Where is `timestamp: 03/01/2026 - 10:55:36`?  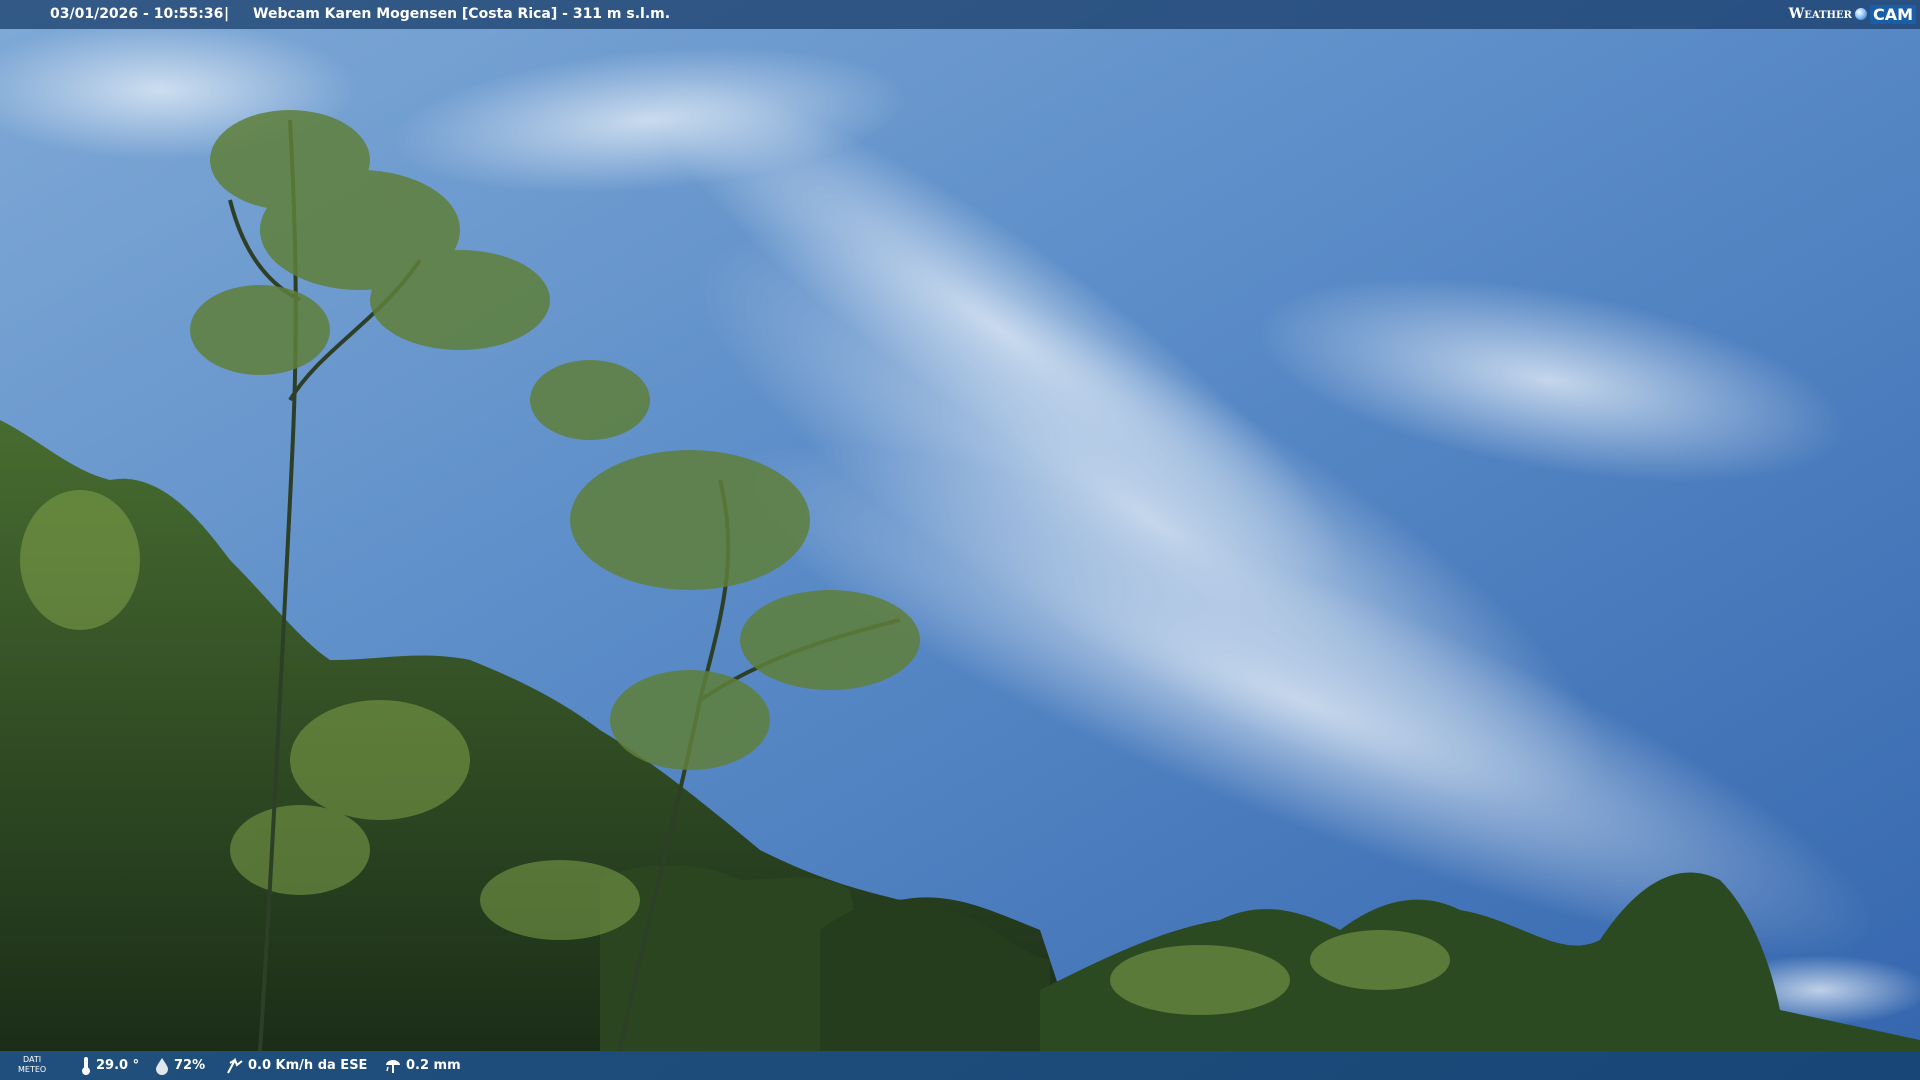
timestamp: 03/01/2026 - 10:55:36 is located at coordinates (137, 14).